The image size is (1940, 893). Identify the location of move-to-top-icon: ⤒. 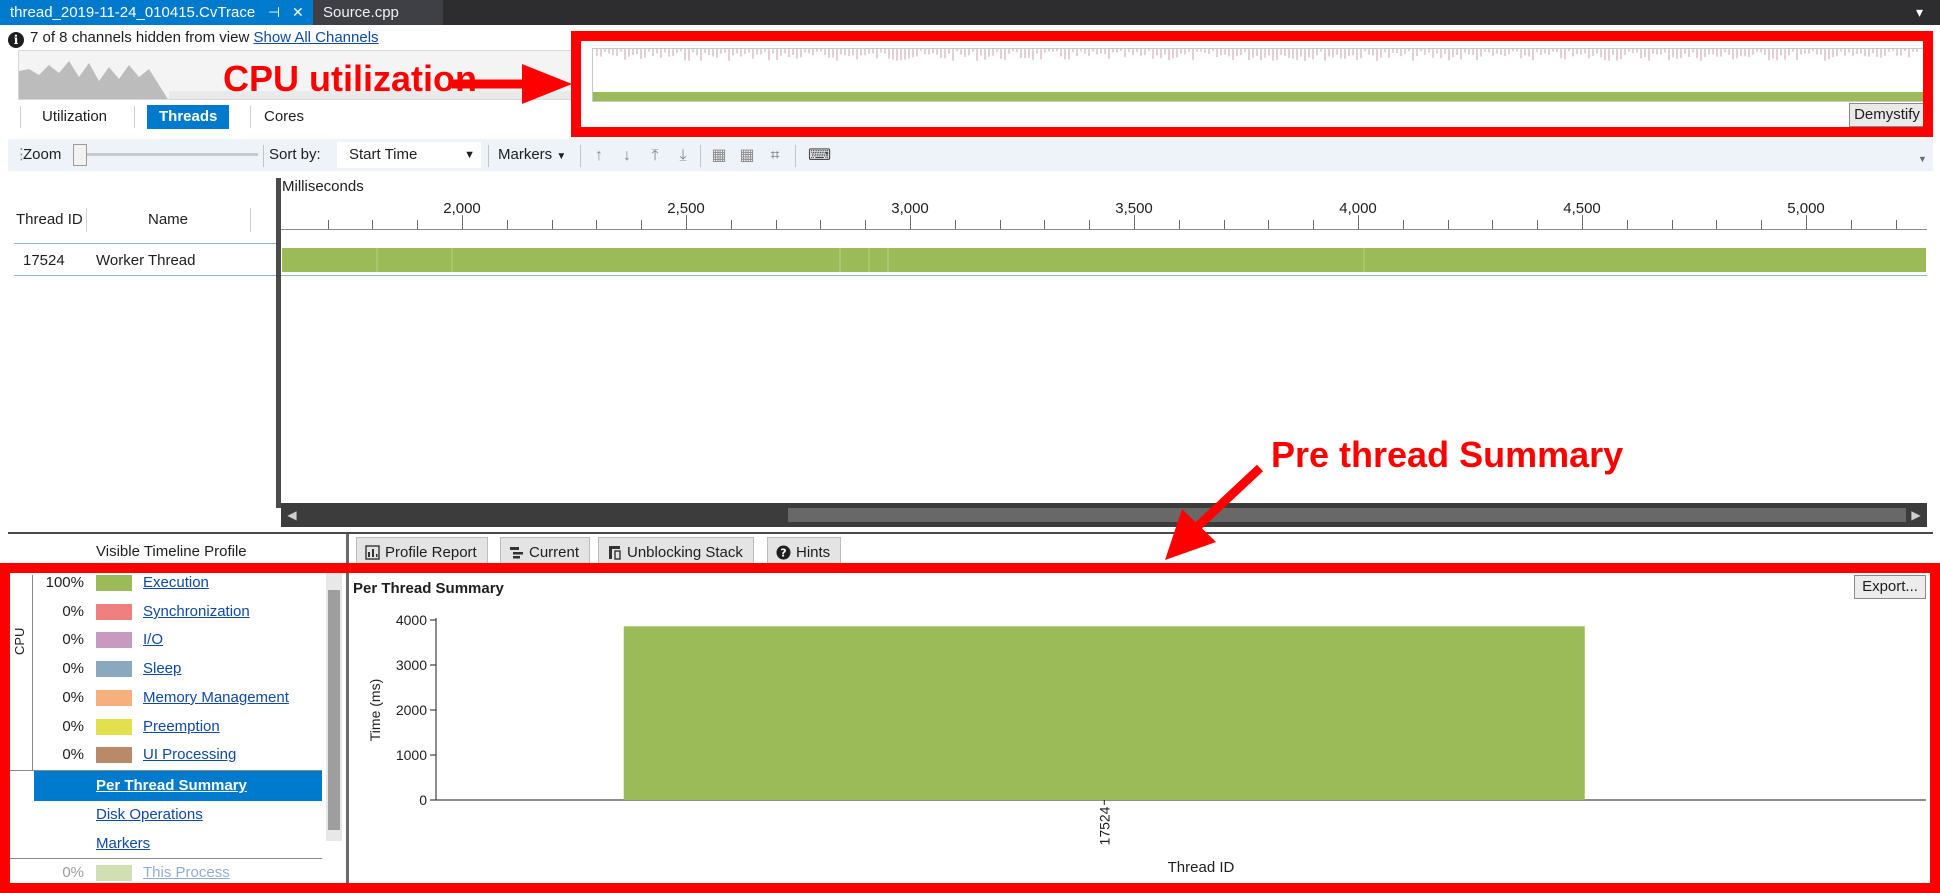
(655, 156).